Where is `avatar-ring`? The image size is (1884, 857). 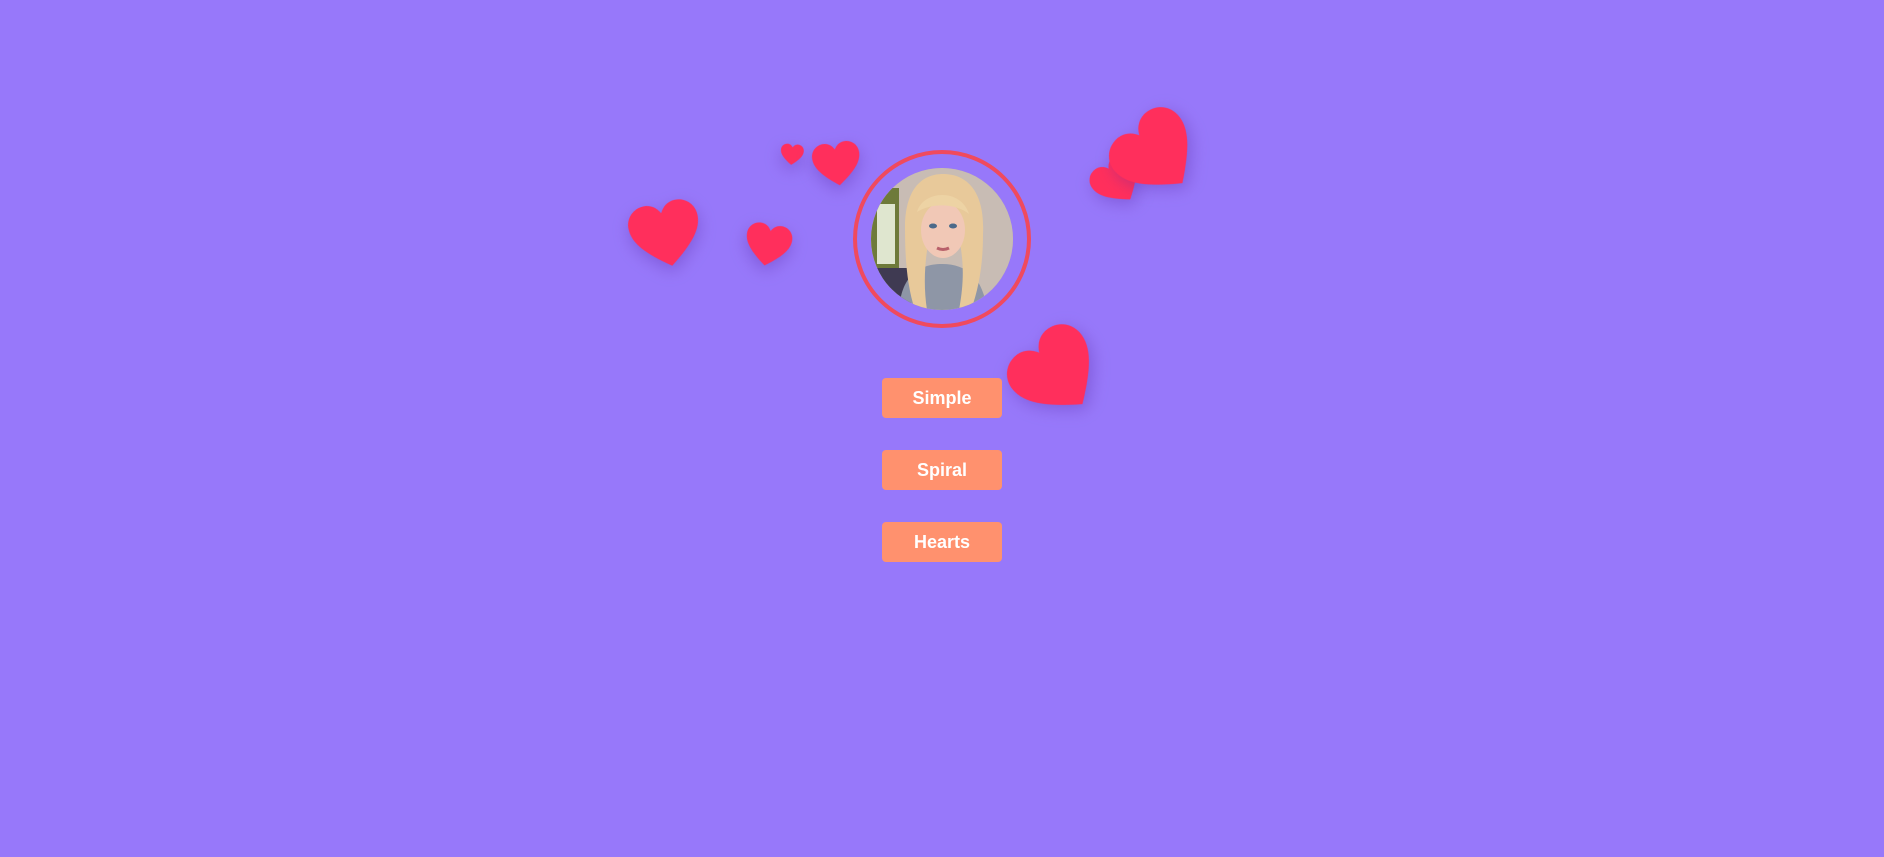
avatar-ring is located at coordinates (942, 239).